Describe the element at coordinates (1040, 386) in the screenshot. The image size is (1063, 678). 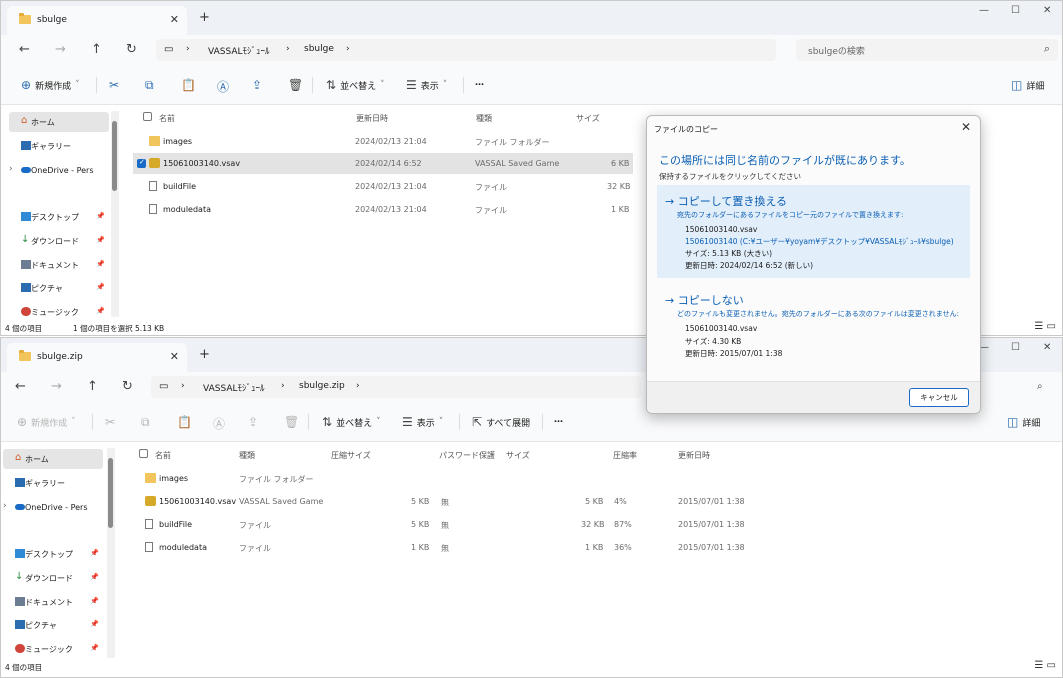
I see `search-icon: ⌕` at that location.